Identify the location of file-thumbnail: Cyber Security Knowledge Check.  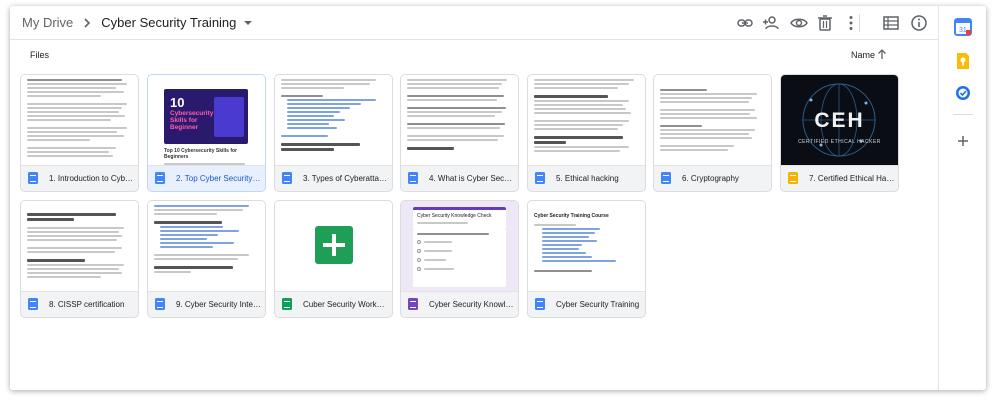
(459, 246).